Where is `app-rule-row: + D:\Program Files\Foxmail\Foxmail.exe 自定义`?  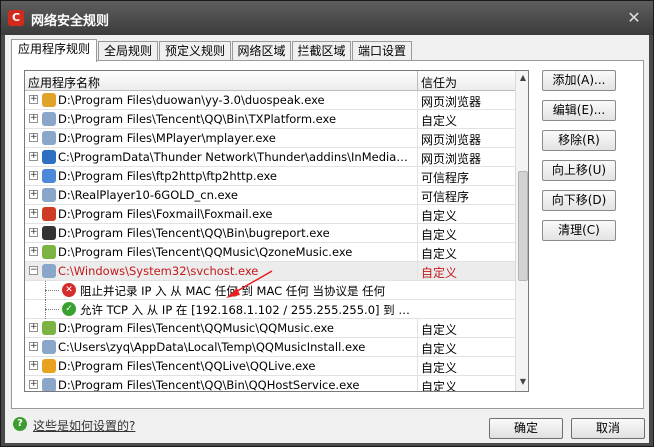
app-rule-row: + D:\Program Files\Foxmail\Foxmail.exe 自定义 is located at coordinates (270, 214).